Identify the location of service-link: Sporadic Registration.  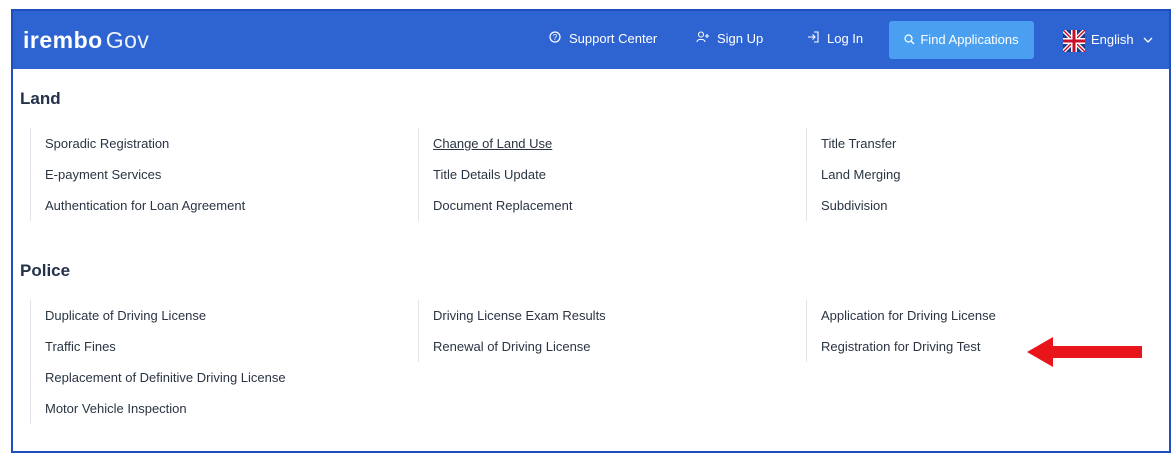
(145, 143).